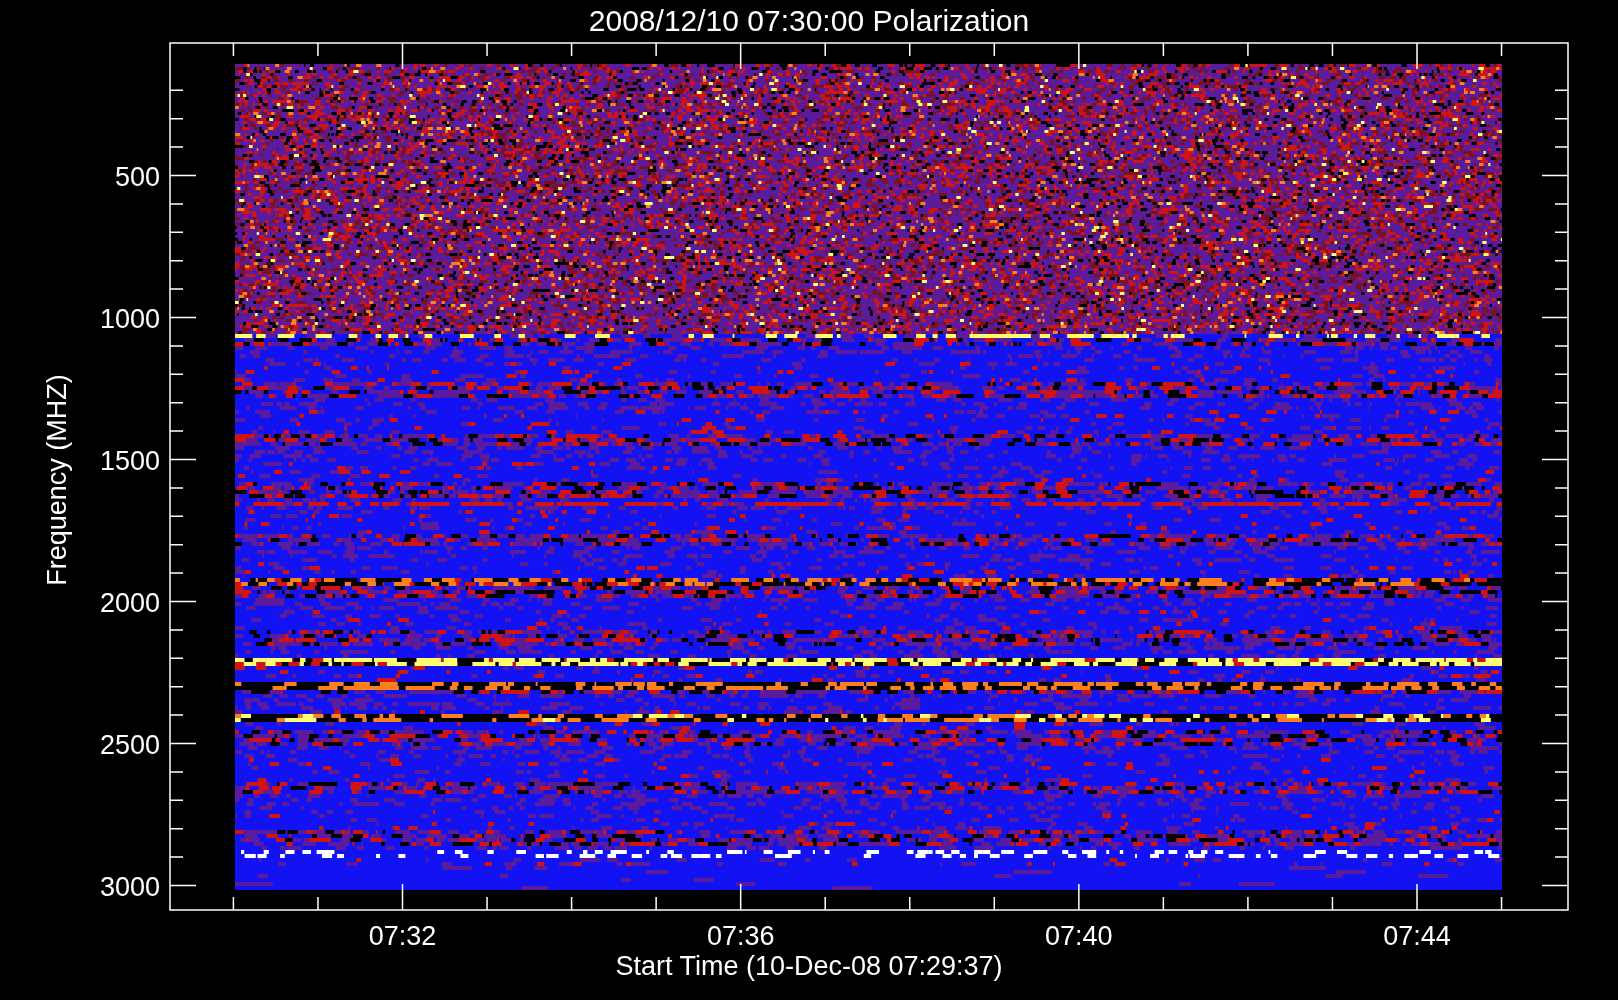 The image size is (1618, 1000). I want to click on tick-label: 2500, so click(129, 744).